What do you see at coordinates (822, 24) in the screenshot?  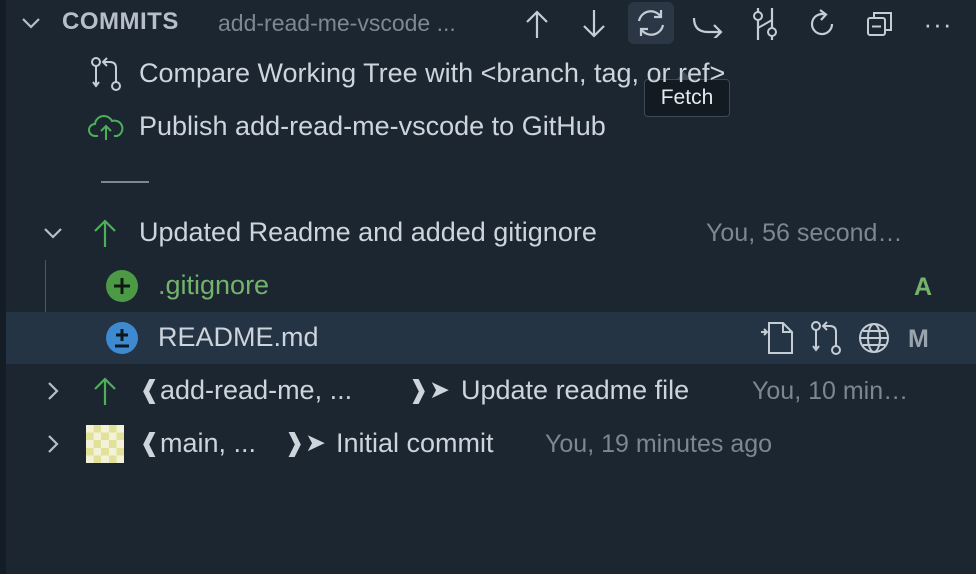 I see `refresh-icon` at bounding box center [822, 24].